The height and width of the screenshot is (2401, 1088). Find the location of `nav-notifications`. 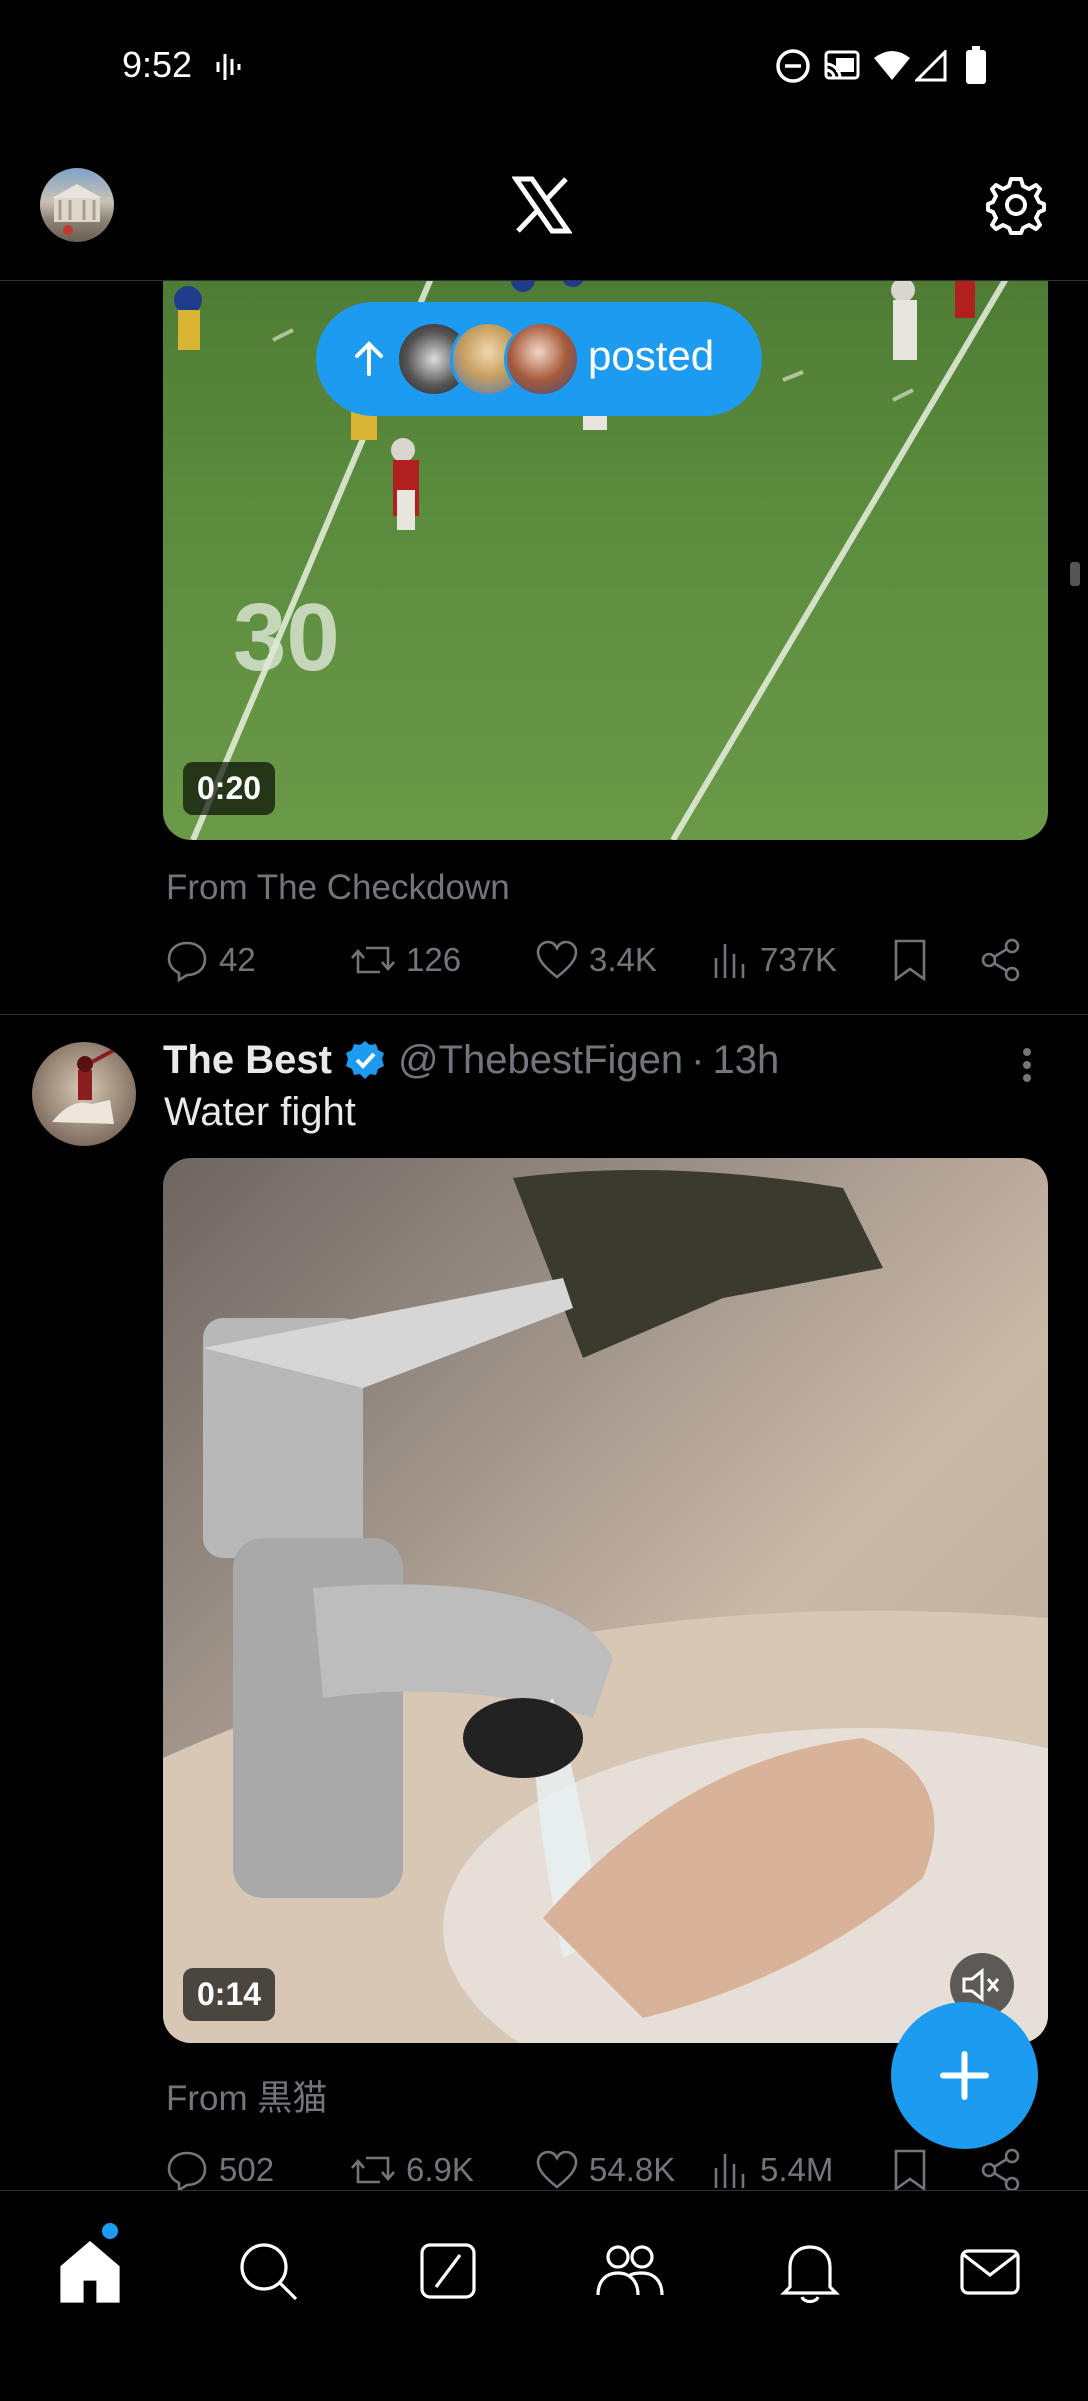

nav-notifications is located at coordinates (810, 2271).